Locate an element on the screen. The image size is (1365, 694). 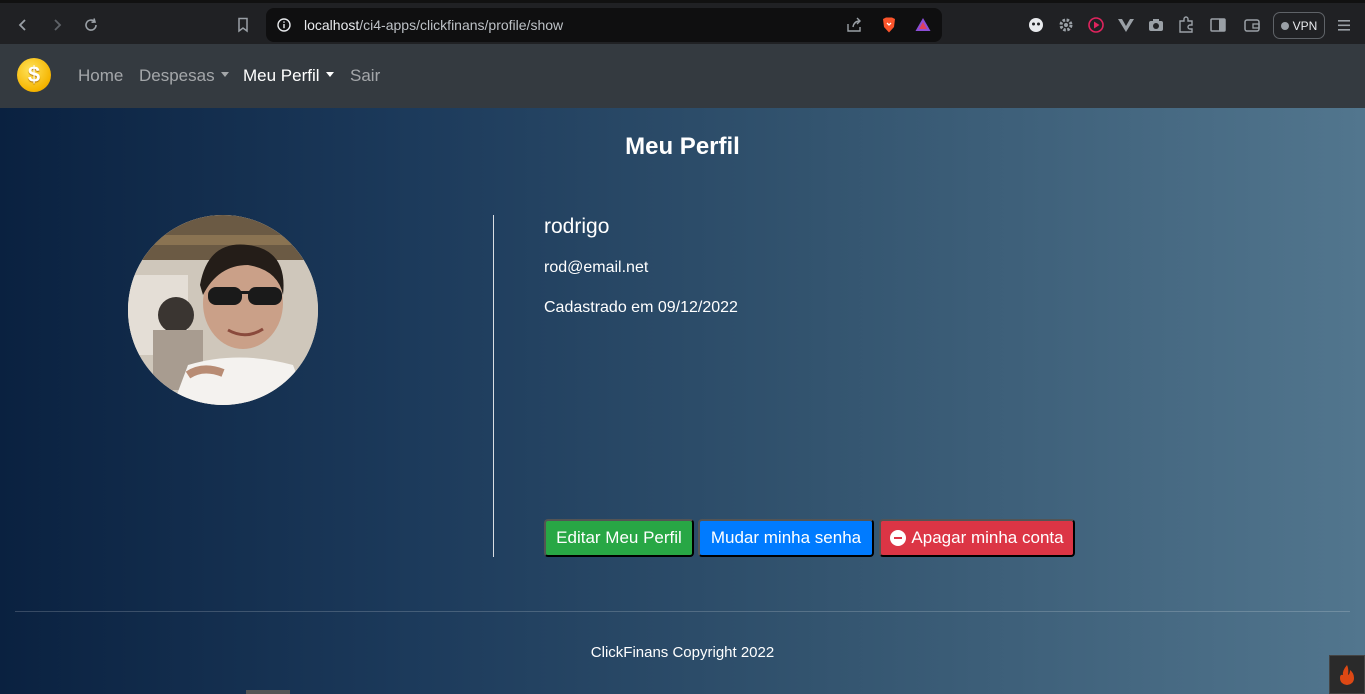
play-extension-icon is located at coordinates (1096, 25).